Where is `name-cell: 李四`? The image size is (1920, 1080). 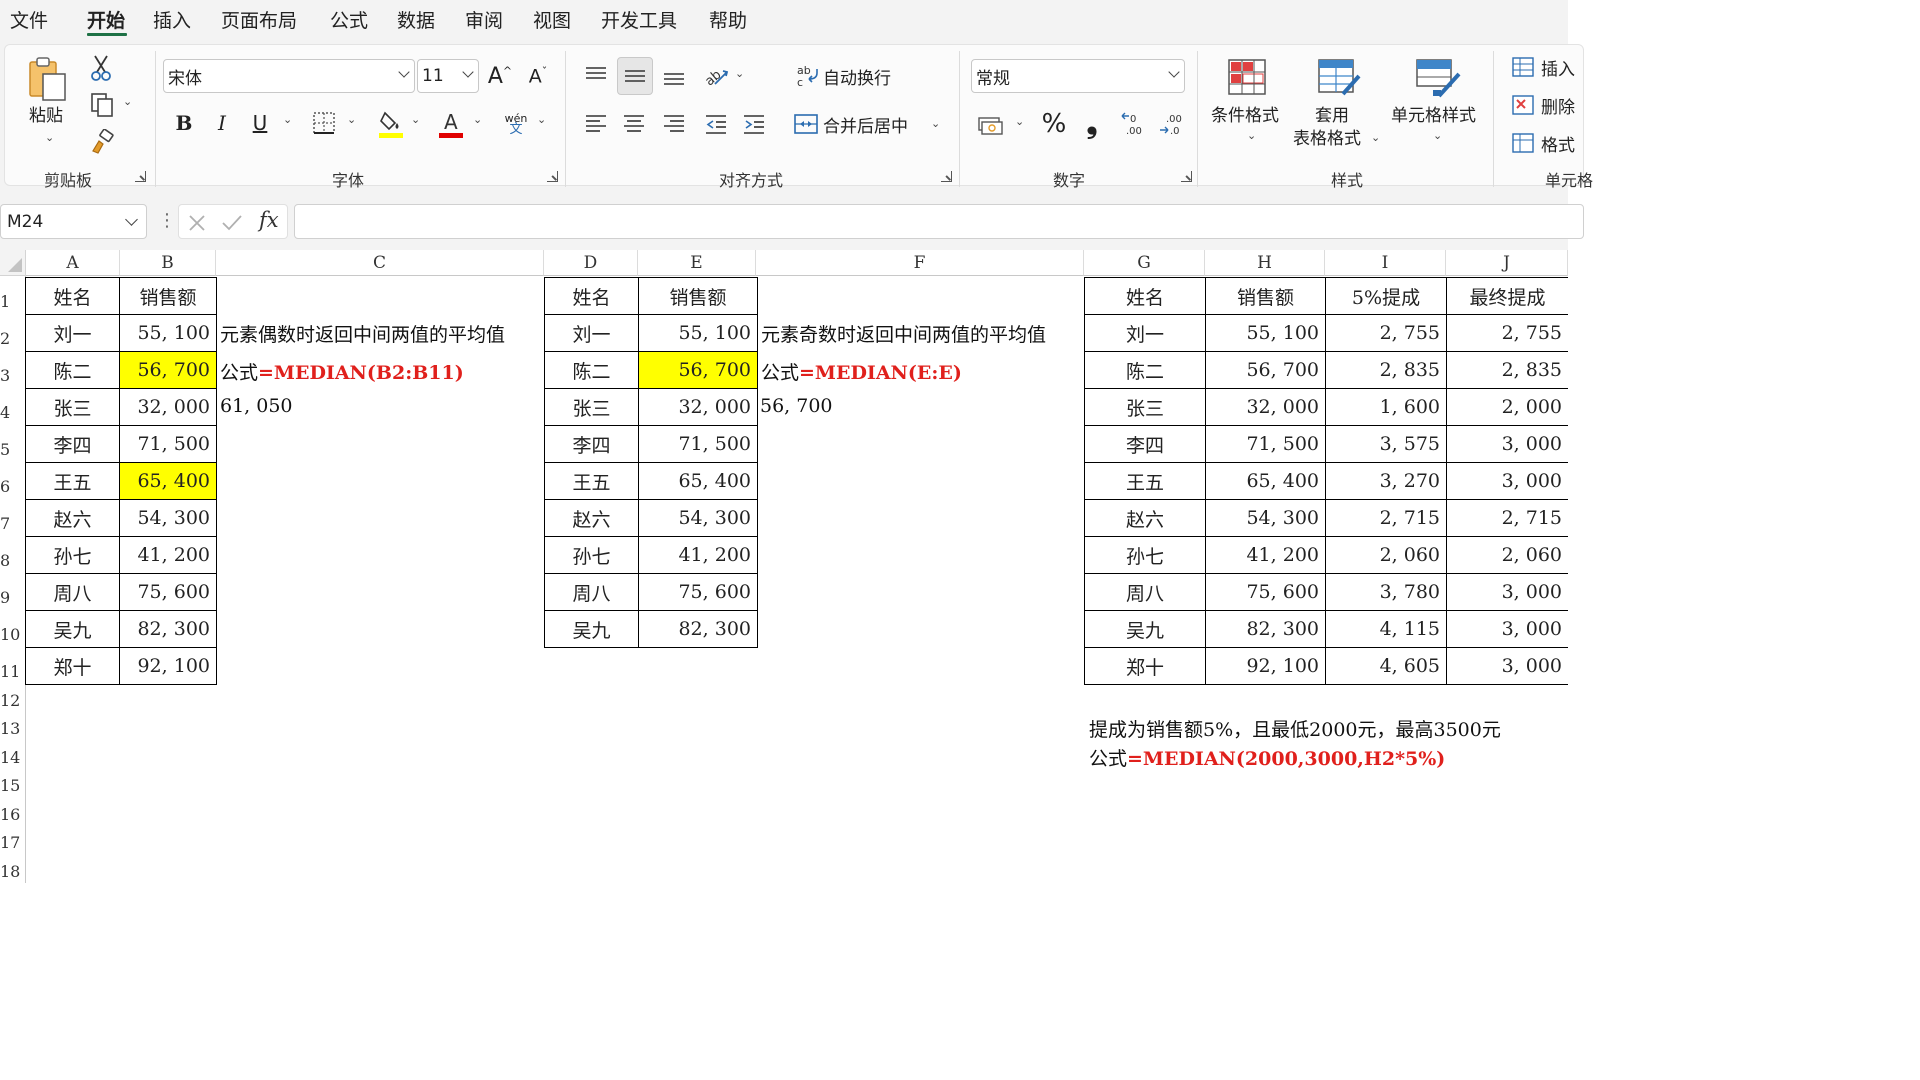 name-cell: 李四 is located at coordinates (72, 444).